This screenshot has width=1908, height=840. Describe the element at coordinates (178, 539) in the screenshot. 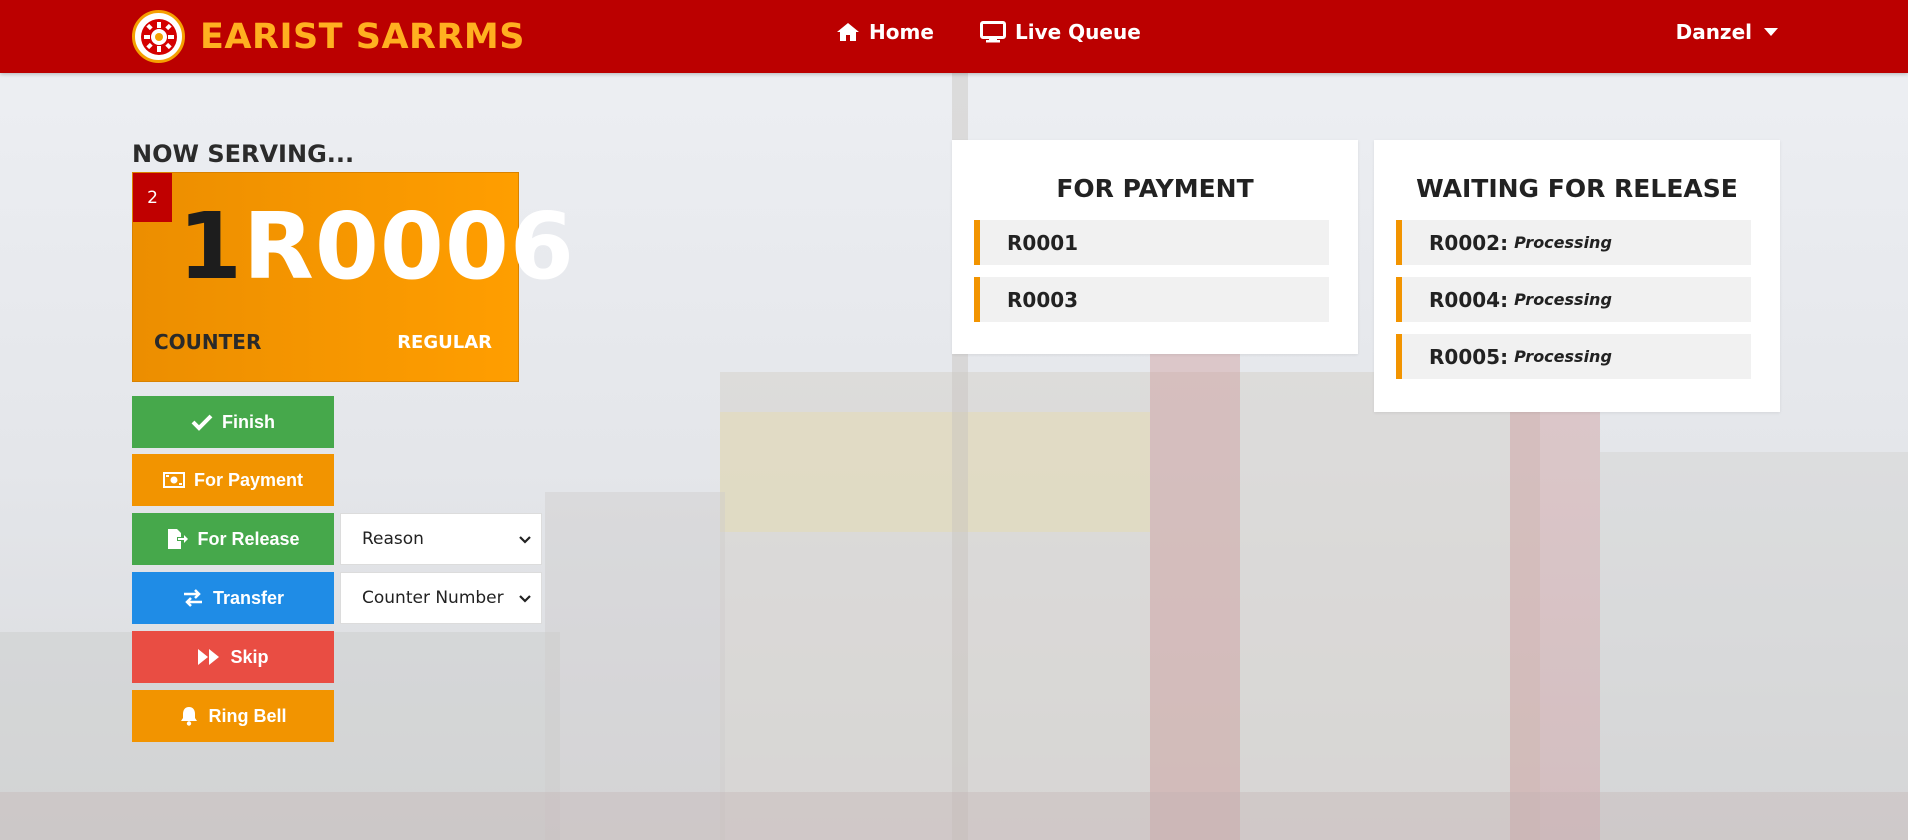

I see `file-export-icon` at that location.